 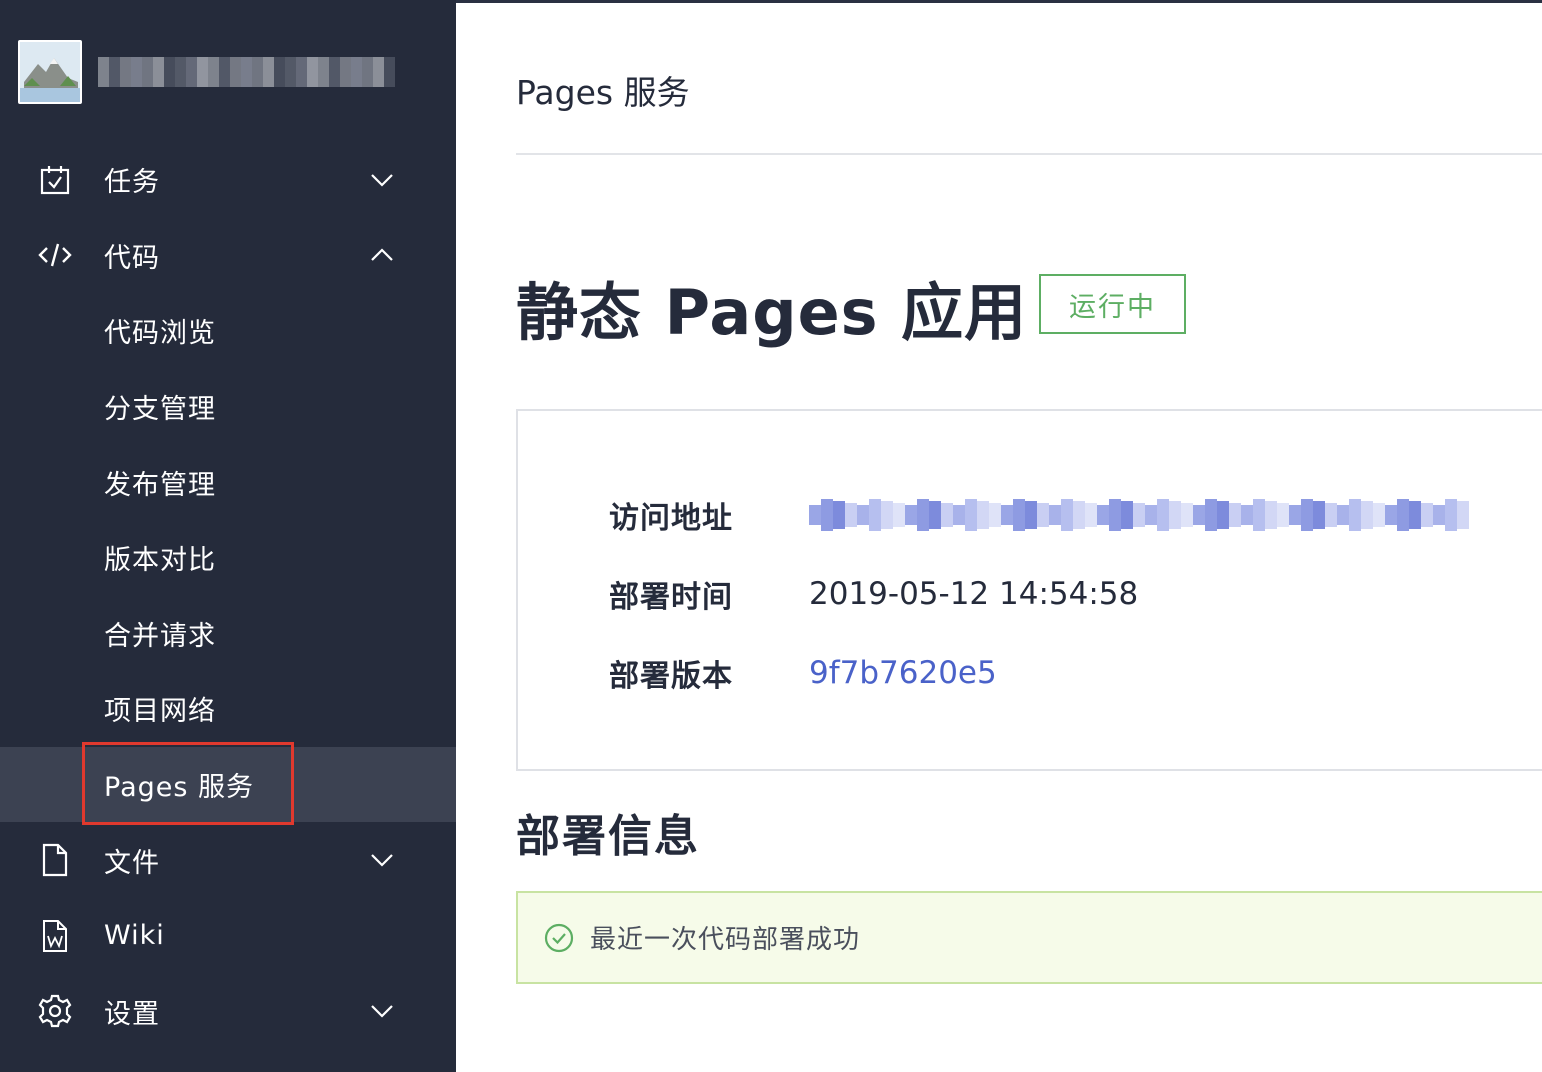 I want to click on sidebar-item-label: 发布管理, so click(x=160, y=485).